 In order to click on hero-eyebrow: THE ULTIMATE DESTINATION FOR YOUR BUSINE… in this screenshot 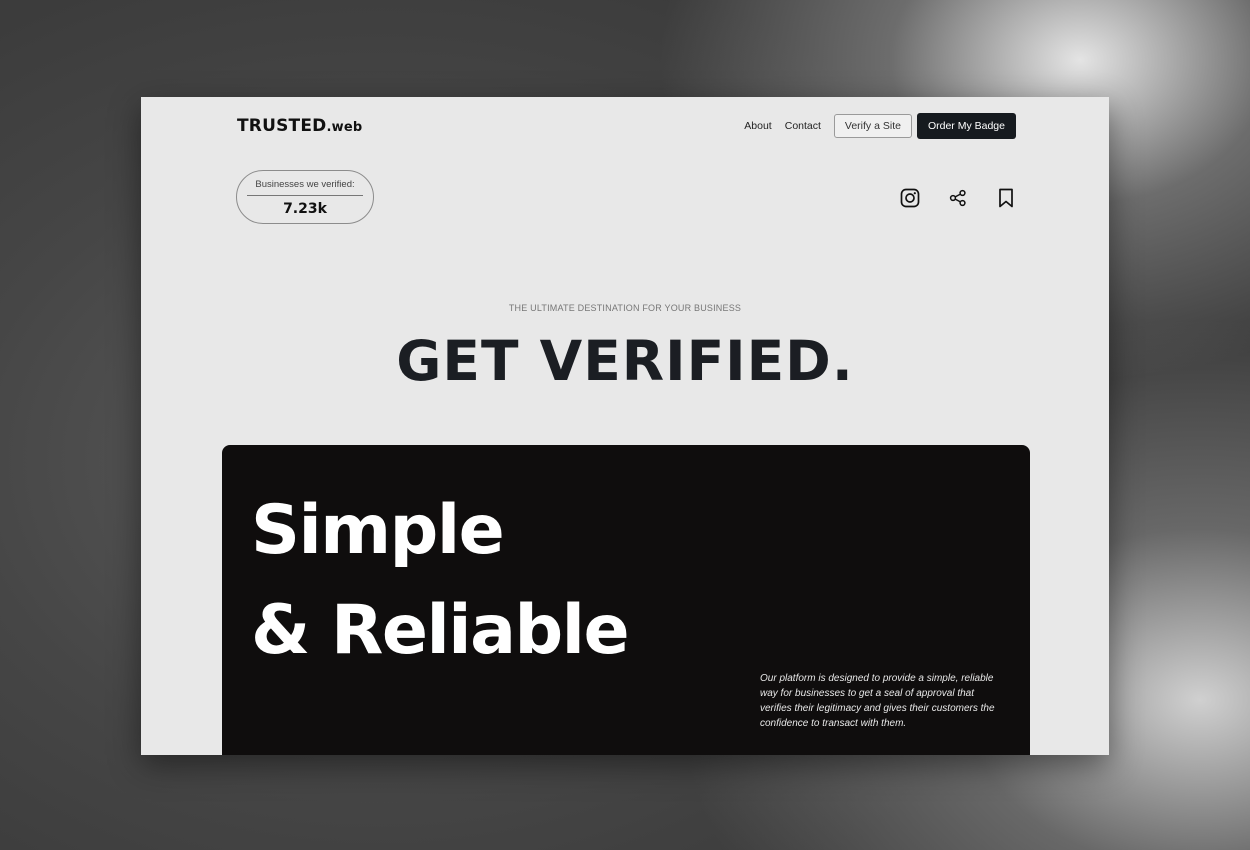, I will do `click(625, 308)`.